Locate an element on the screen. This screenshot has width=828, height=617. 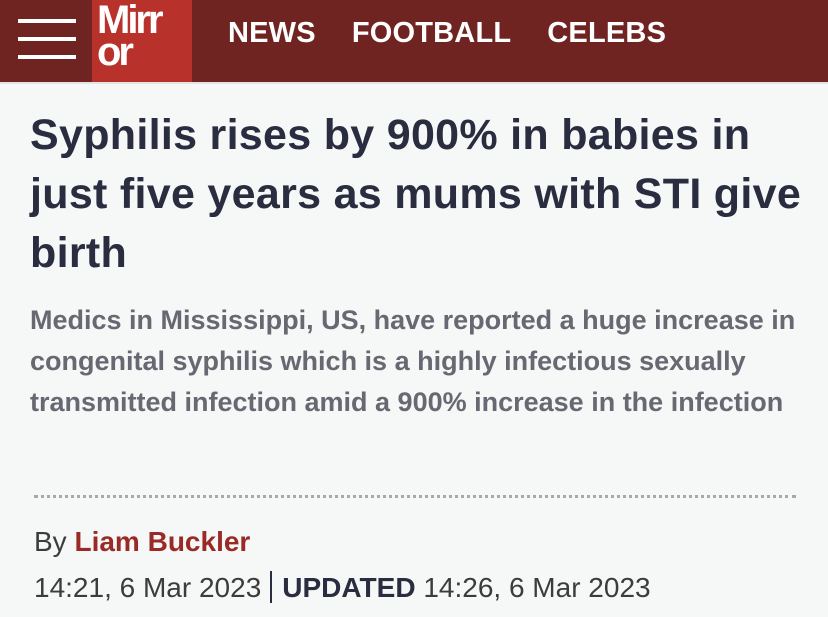
byline: By Liam Buckler is located at coordinates (142, 542).